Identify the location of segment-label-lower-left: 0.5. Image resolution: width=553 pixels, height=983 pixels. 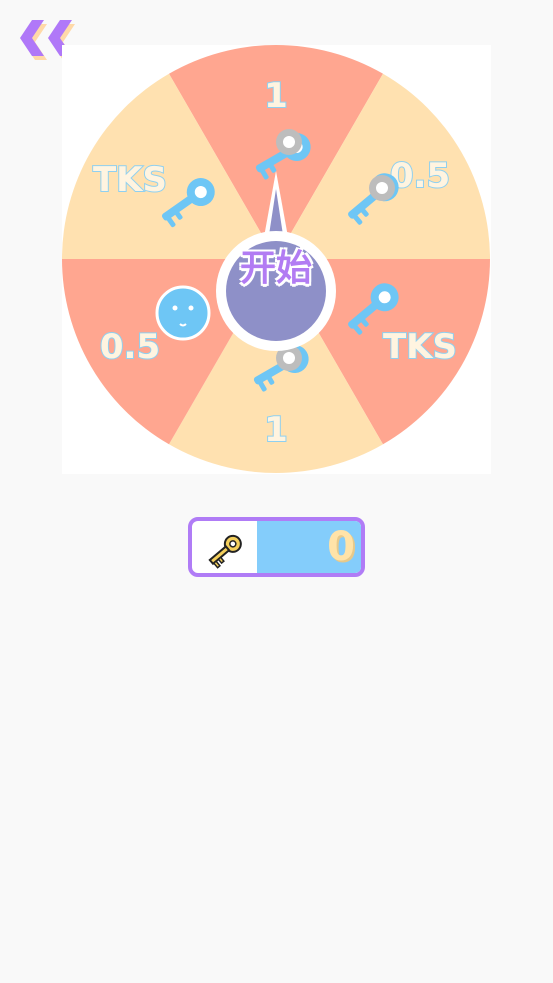
(130, 347).